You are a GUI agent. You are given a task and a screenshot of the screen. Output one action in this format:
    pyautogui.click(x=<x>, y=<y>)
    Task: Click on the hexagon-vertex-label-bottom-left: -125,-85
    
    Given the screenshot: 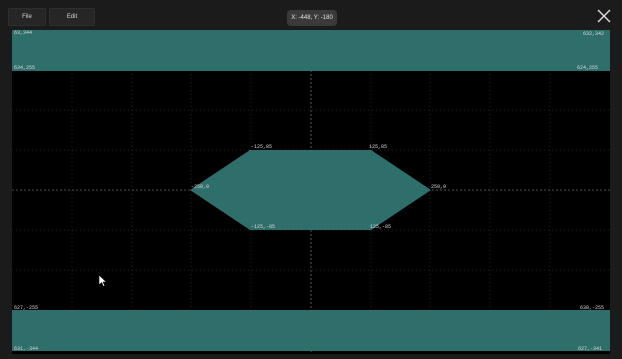 What is the action you would take?
    pyautogui.click(x=263, y=227)
    